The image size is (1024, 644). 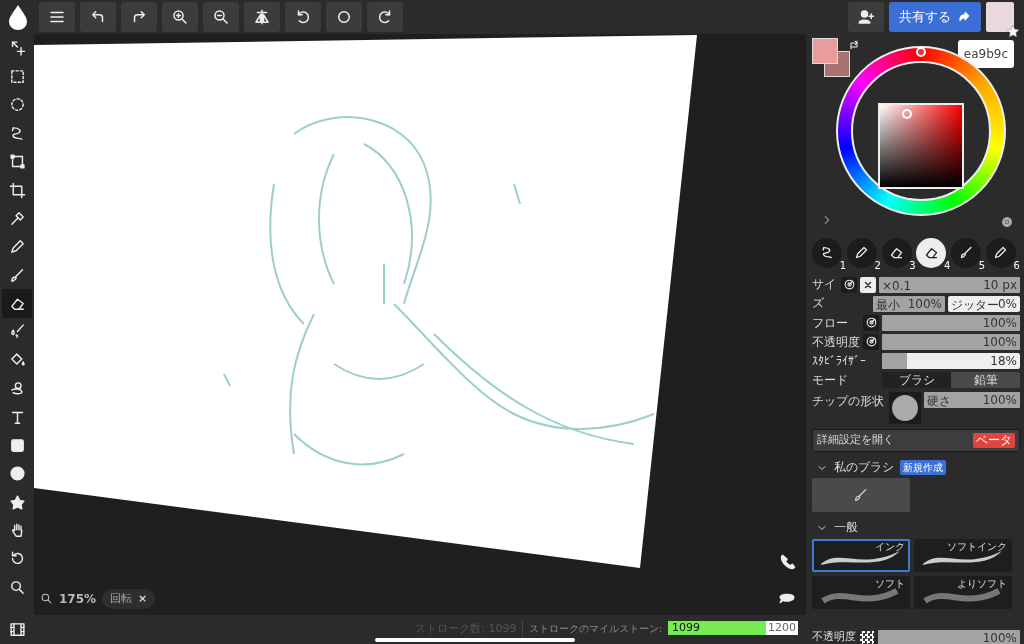 I want to click on ellipse-select-icon, so click(x=17, y=105).